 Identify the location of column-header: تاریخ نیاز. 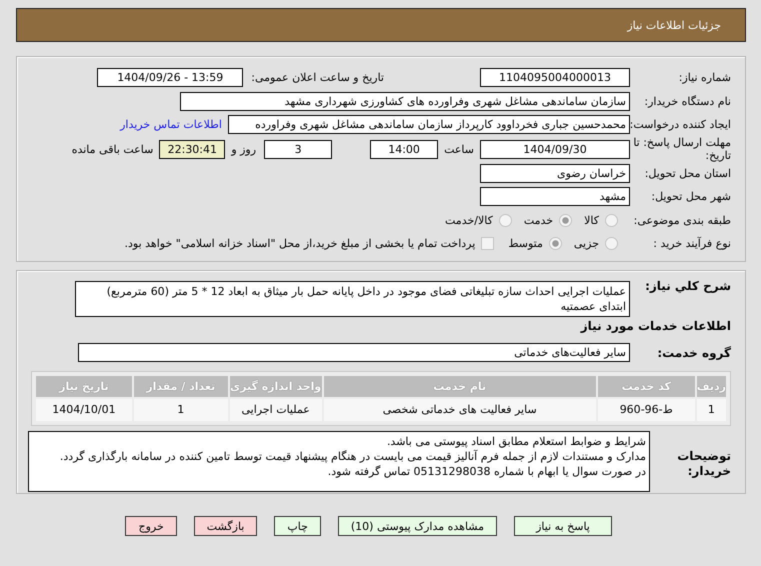
(84, 386).